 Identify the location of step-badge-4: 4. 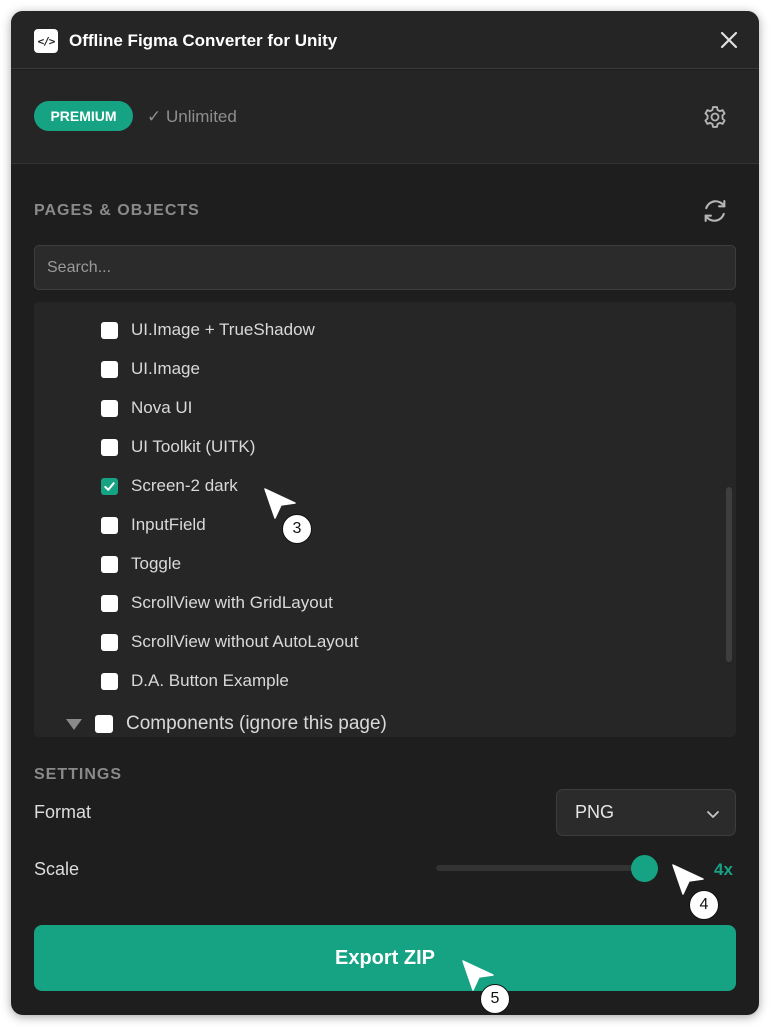
(704, 905).